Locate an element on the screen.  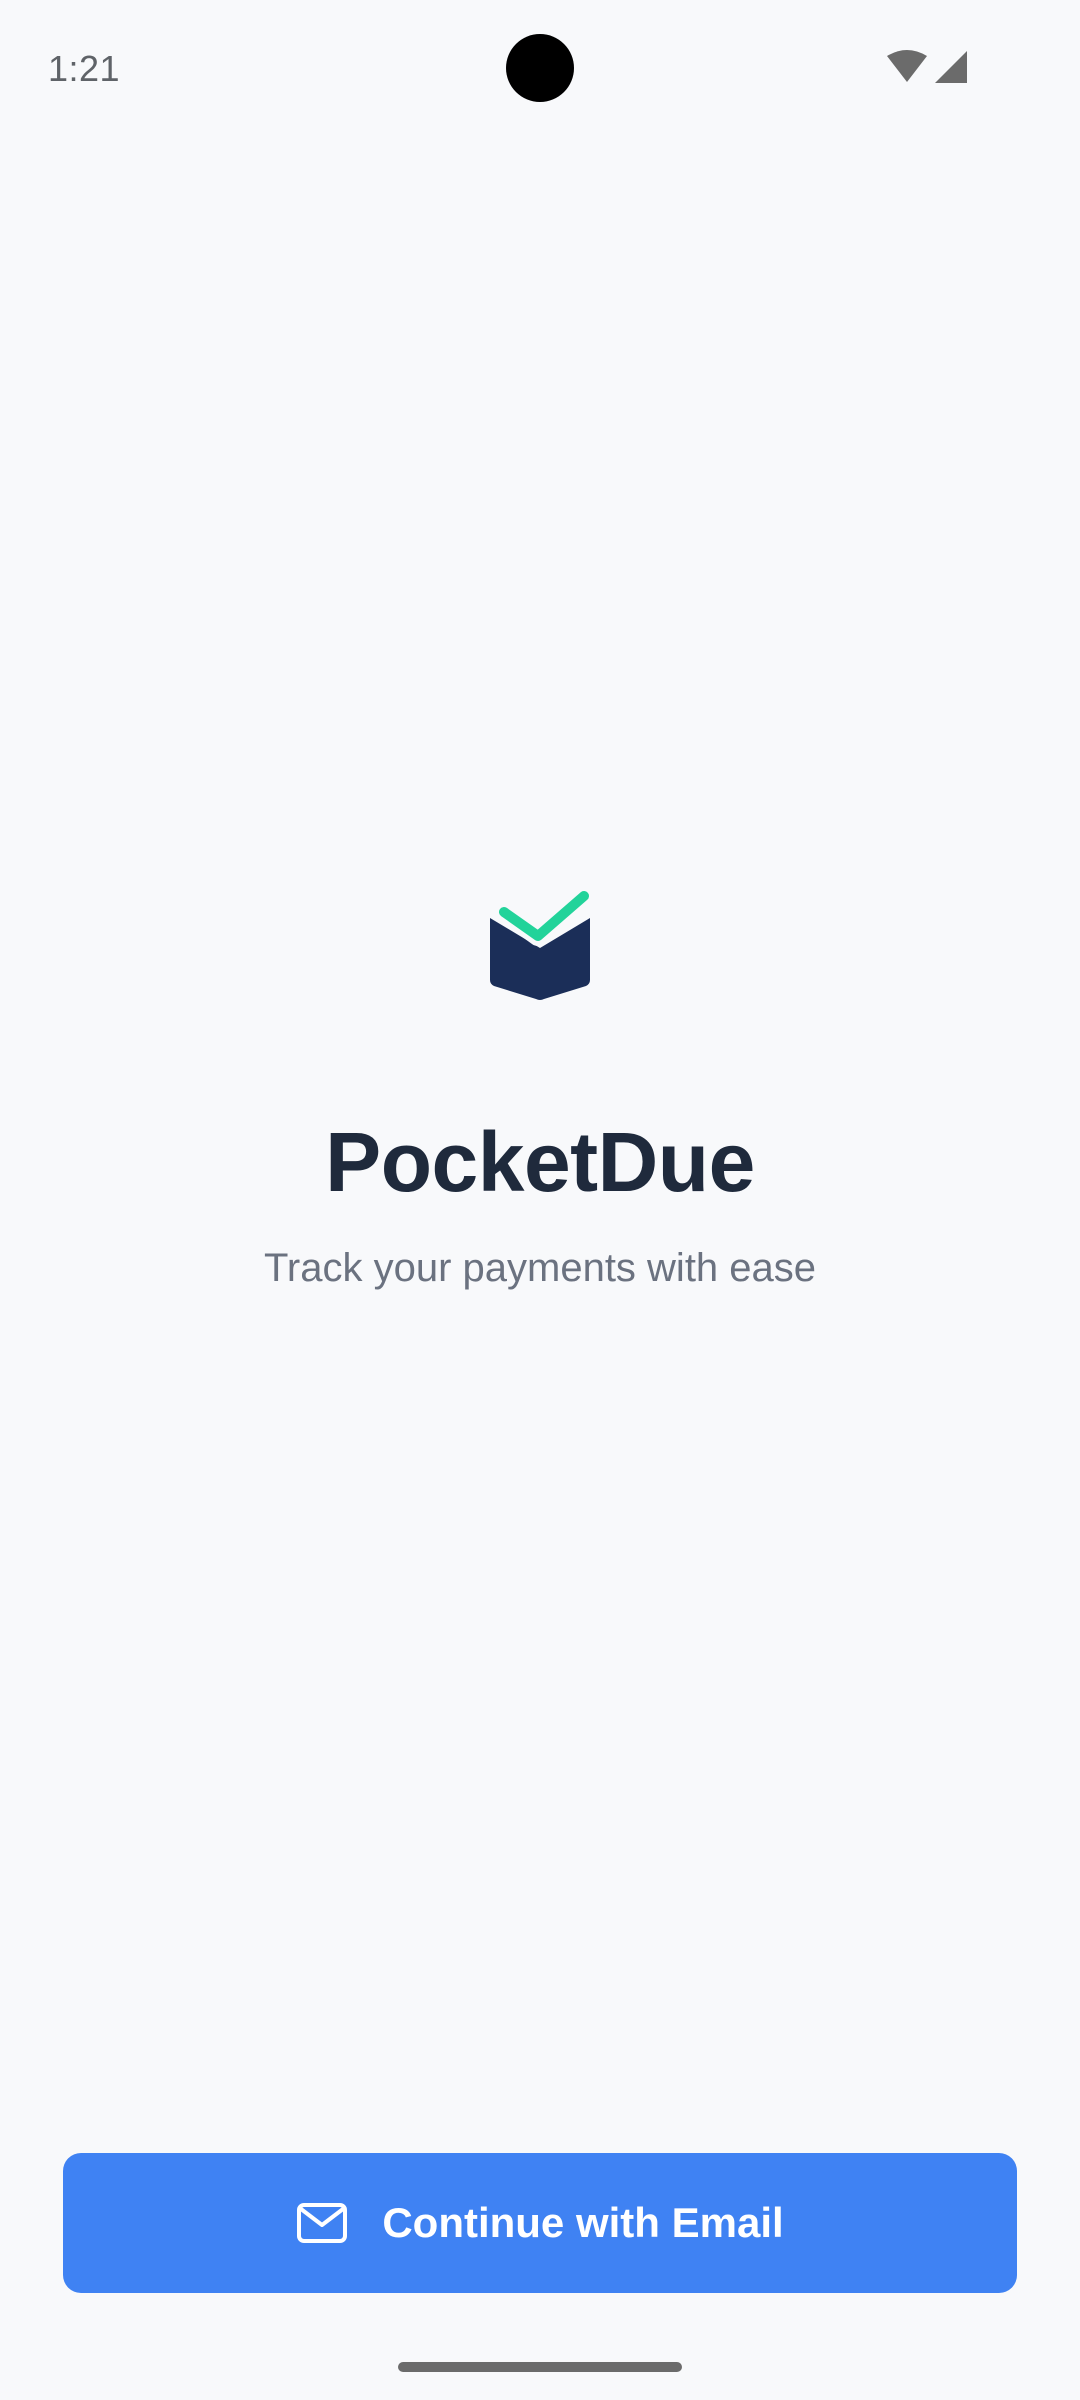
status-icons is located at coordinates (927, 67).